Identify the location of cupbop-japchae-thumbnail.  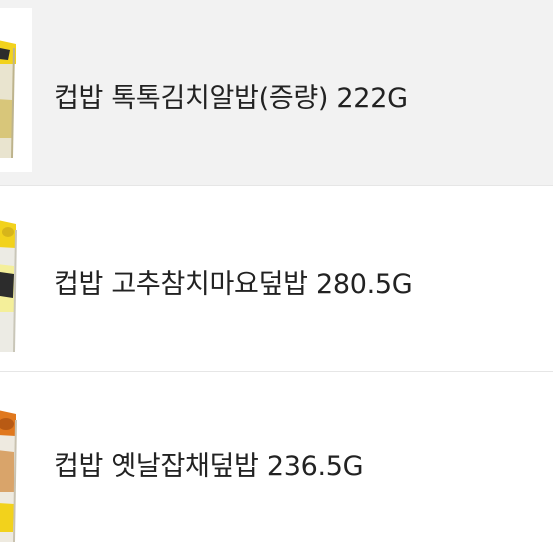
(16, 469).